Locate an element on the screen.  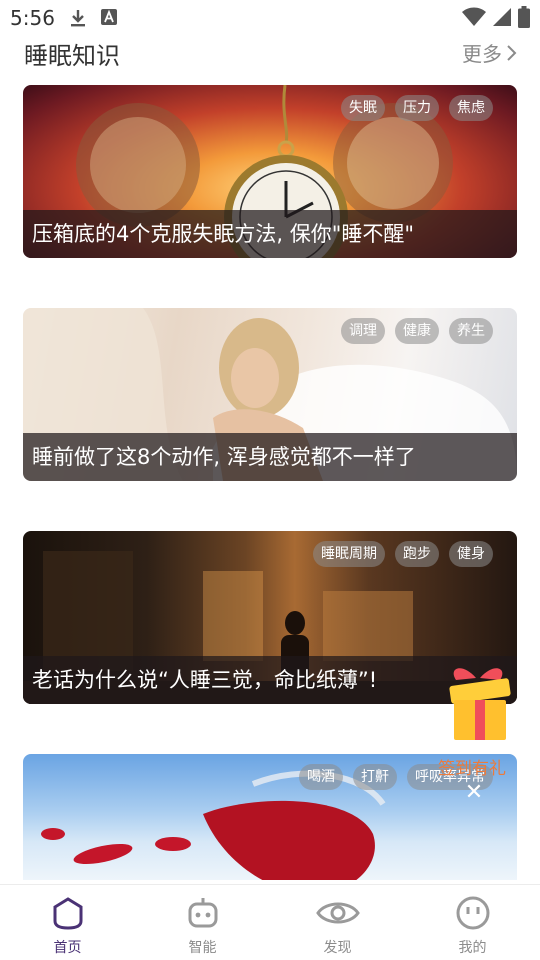
more-label: 更多 is located at coordinates (482, 54).